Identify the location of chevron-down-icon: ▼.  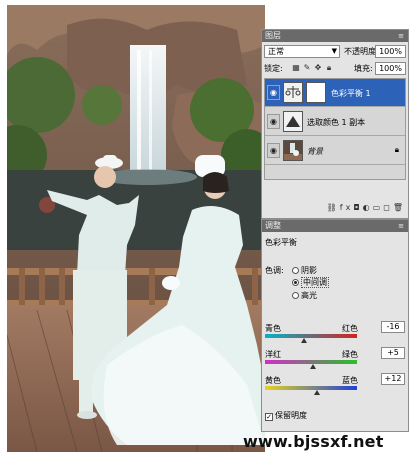
(334, 51).